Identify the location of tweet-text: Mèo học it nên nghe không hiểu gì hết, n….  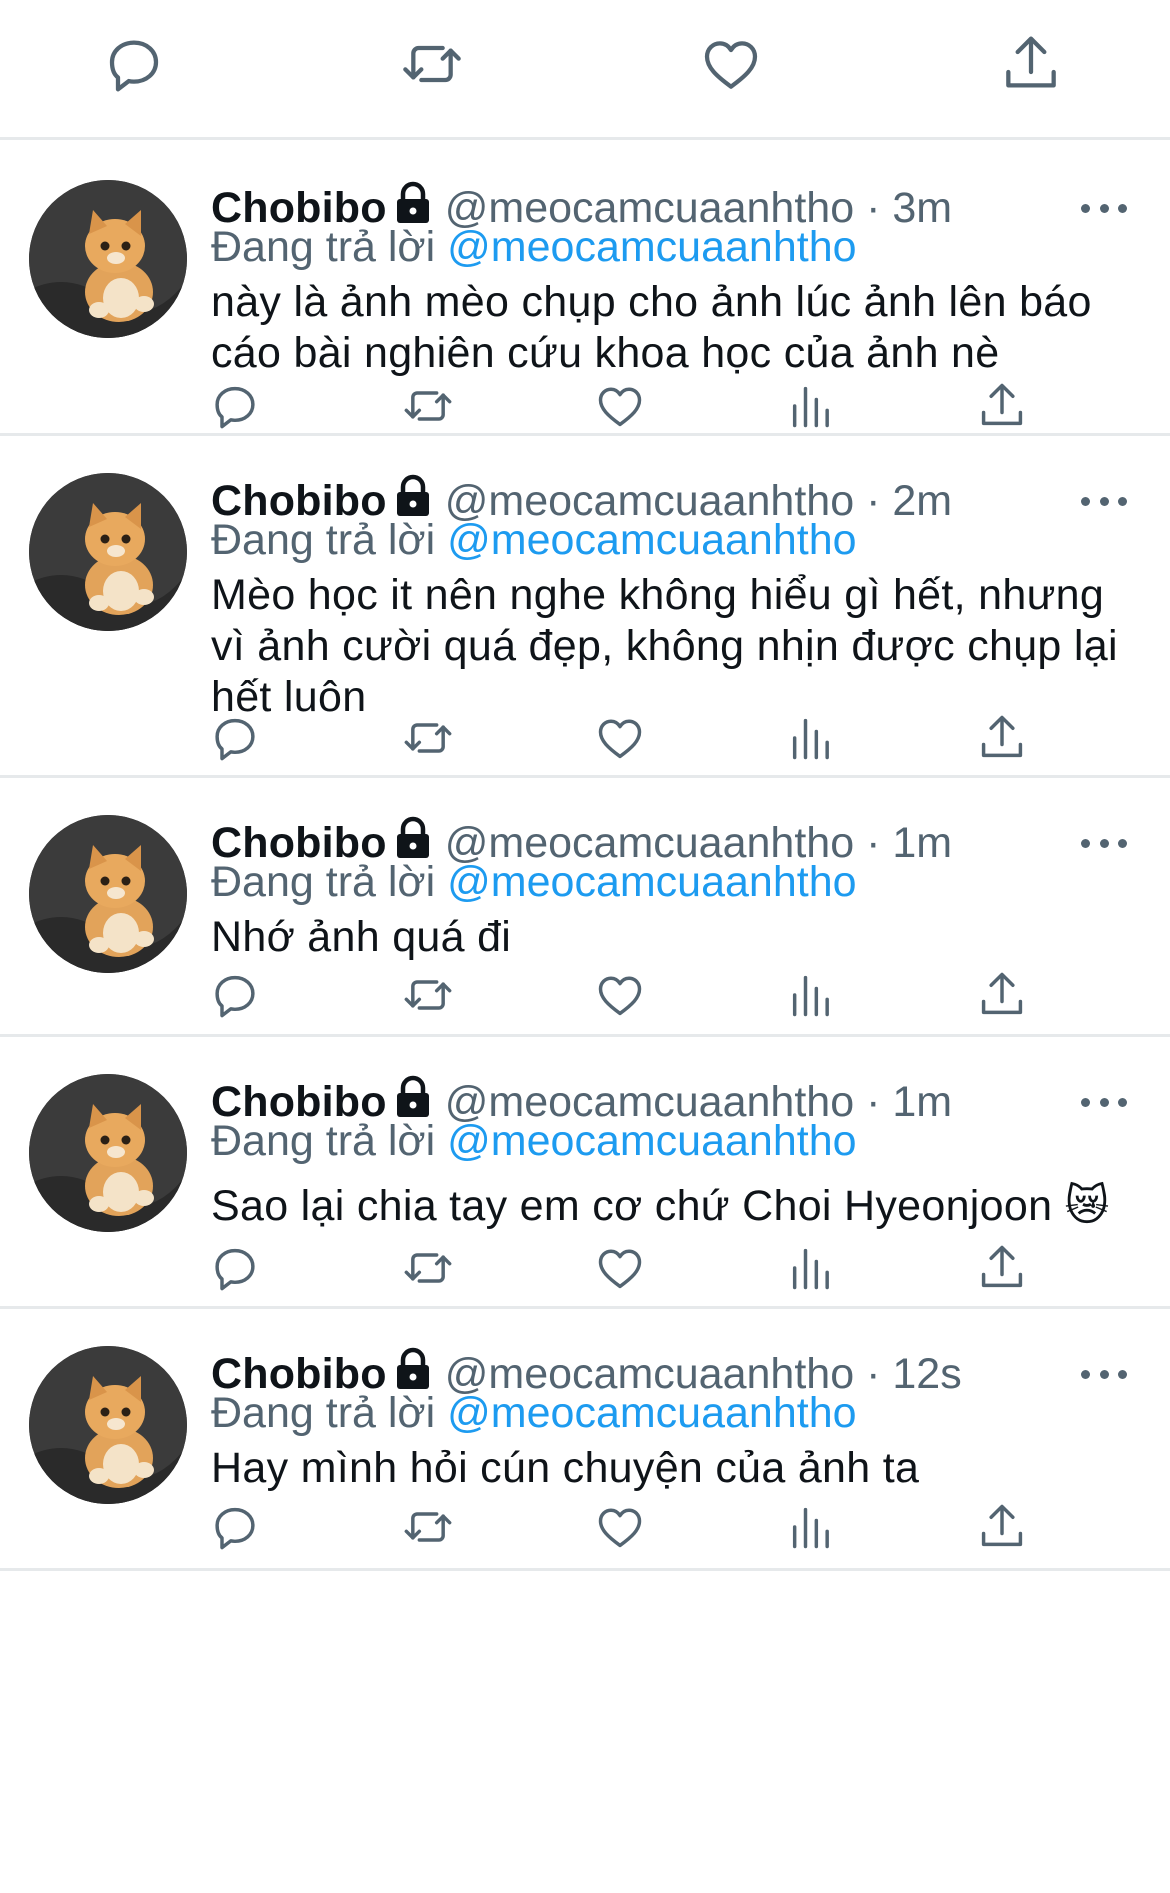
(664, 646).